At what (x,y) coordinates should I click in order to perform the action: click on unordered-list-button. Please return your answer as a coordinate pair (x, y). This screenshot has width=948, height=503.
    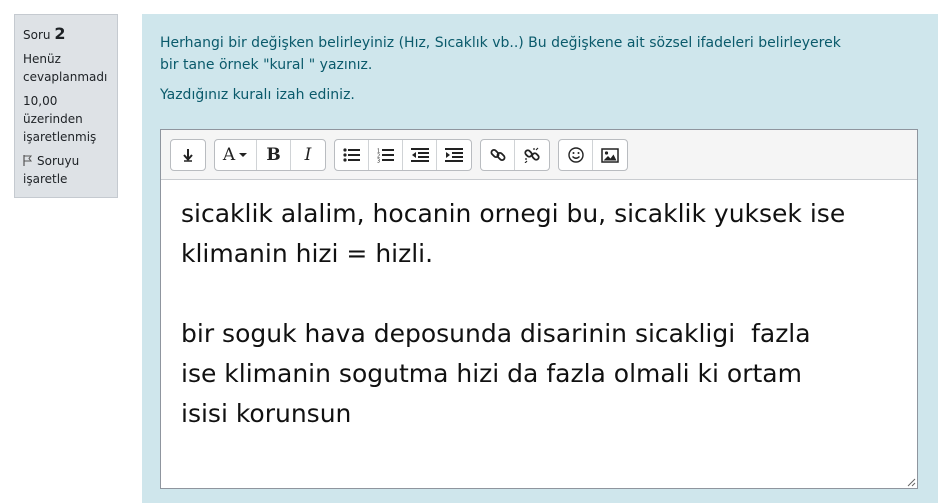
    Looking at the image, I should click on (352, 155).